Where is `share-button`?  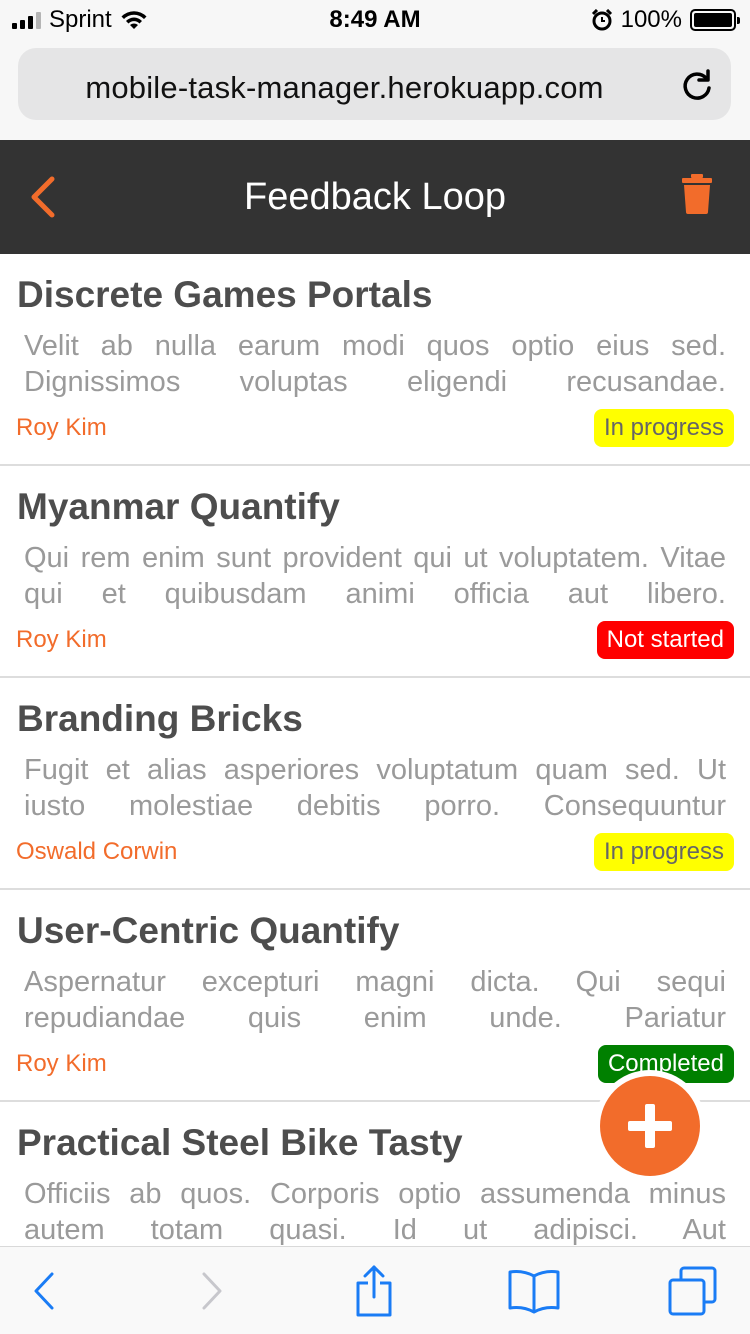
share-button is located at coordinates (374, 1291).